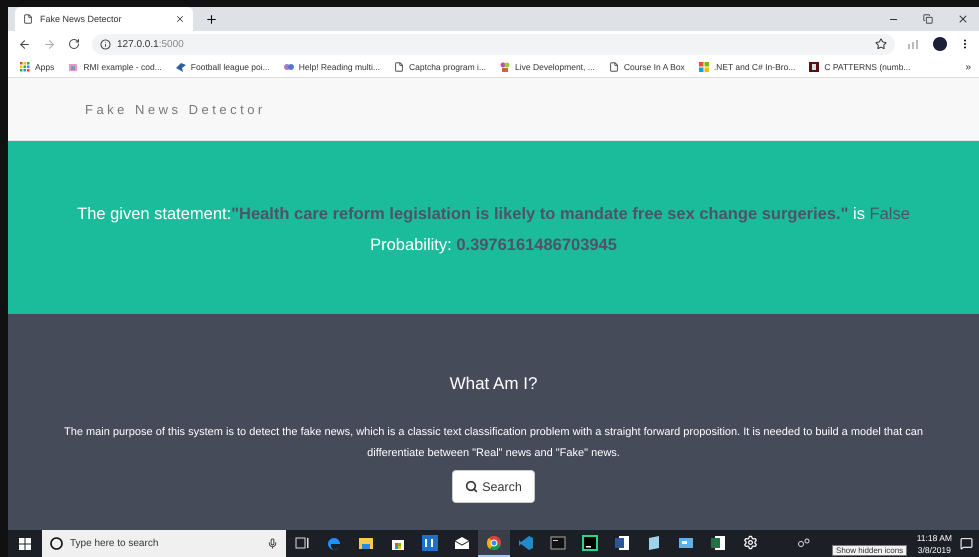  I want to click on taskbar-search-field: Type here to search, so click(164, 543).